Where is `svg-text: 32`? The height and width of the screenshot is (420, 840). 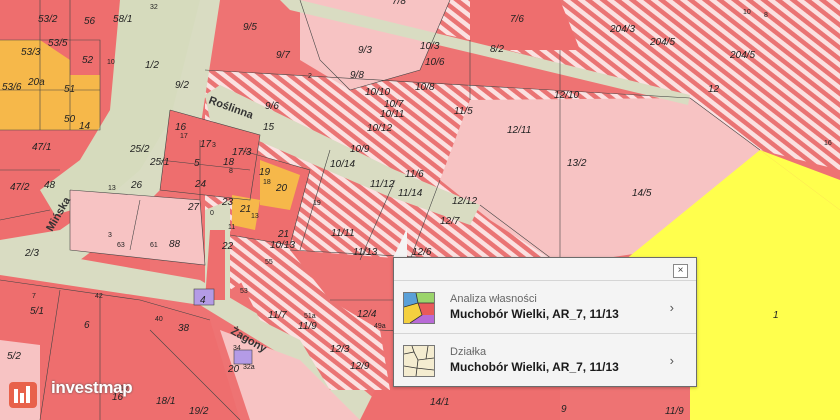
svg-text: 32 is located at coordinates (154, 7).